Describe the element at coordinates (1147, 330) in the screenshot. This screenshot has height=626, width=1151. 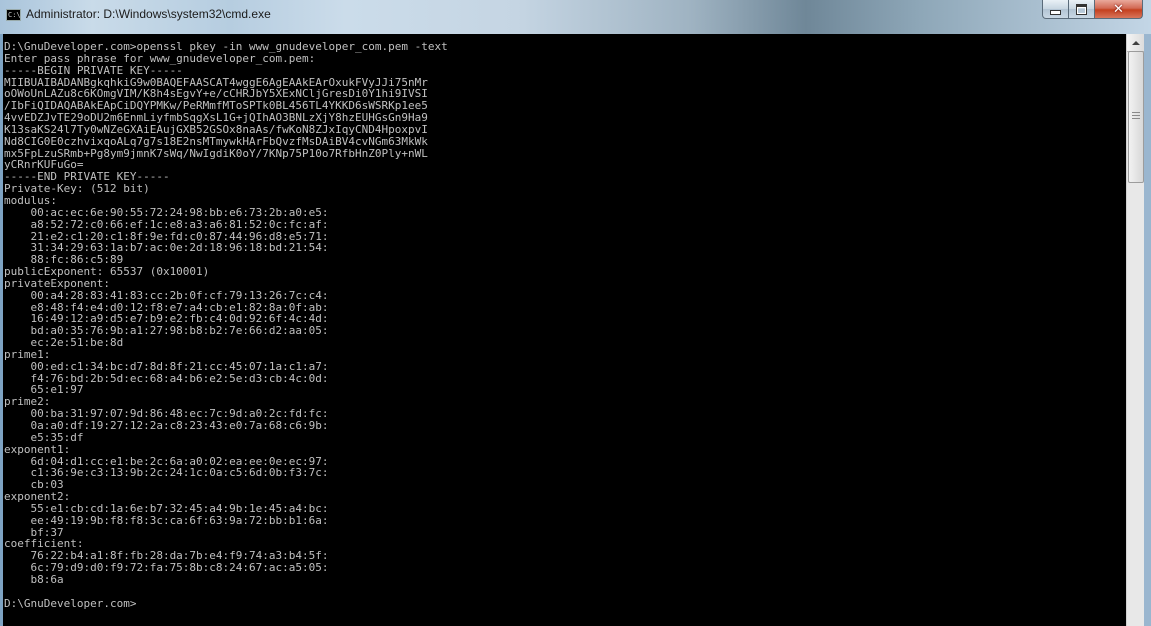
I see `window-frame-right` at that location.